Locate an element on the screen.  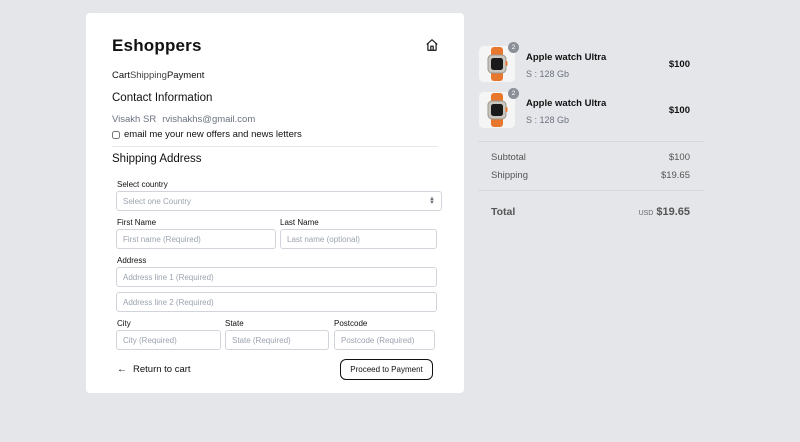
contact-name: Visakh SR is located at coordinates (134, 119).